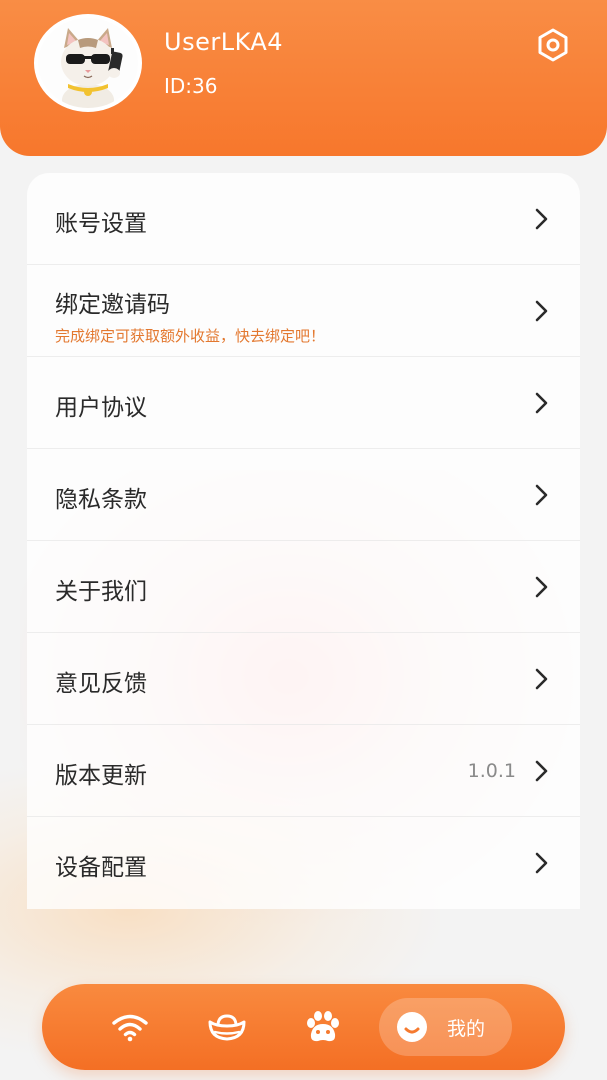 The width and height of the screenshot is (607, 1080). I want to click on user-id: ID:36, so click(191, 86).